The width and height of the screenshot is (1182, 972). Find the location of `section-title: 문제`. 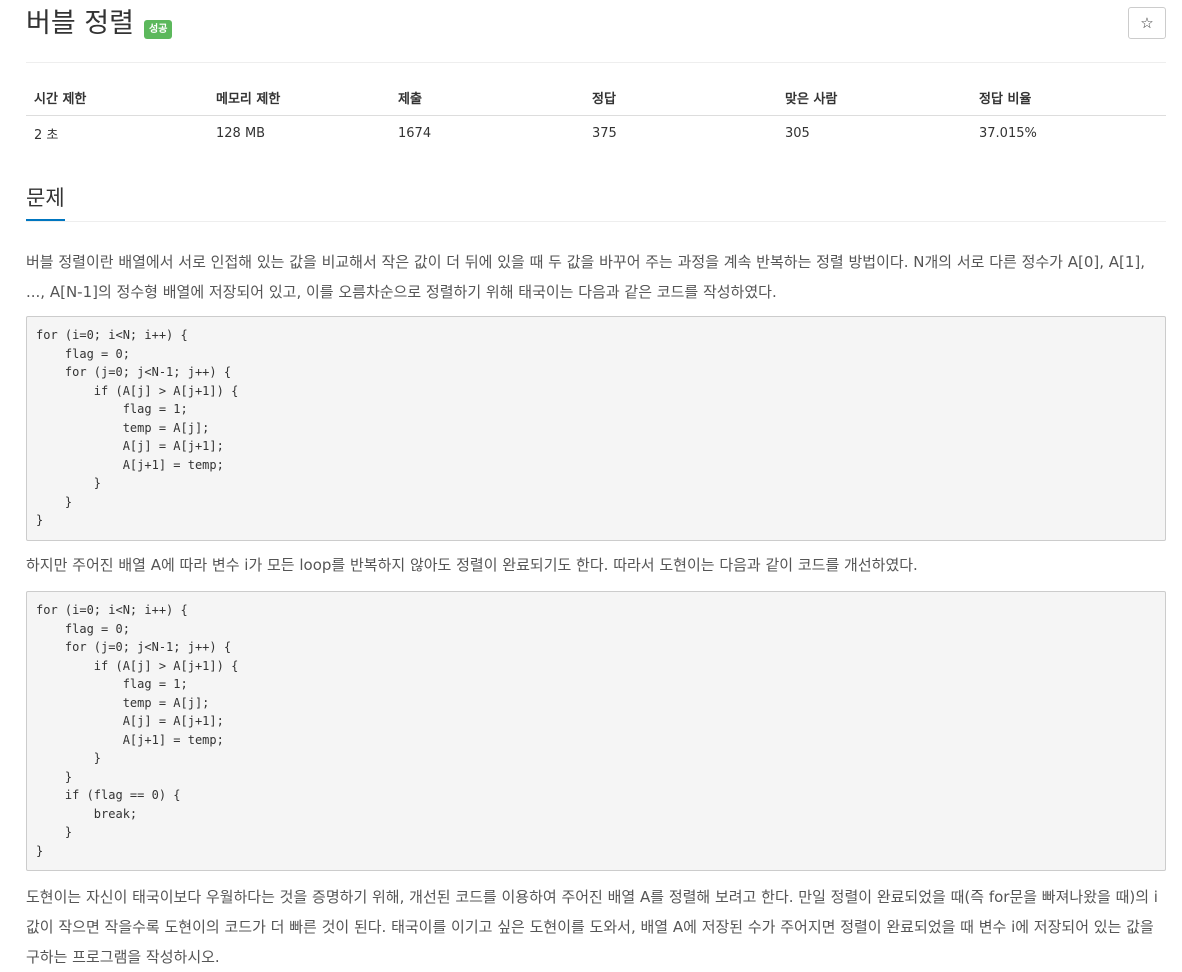

section-title: 문제 is located at coordinates (45, 202).